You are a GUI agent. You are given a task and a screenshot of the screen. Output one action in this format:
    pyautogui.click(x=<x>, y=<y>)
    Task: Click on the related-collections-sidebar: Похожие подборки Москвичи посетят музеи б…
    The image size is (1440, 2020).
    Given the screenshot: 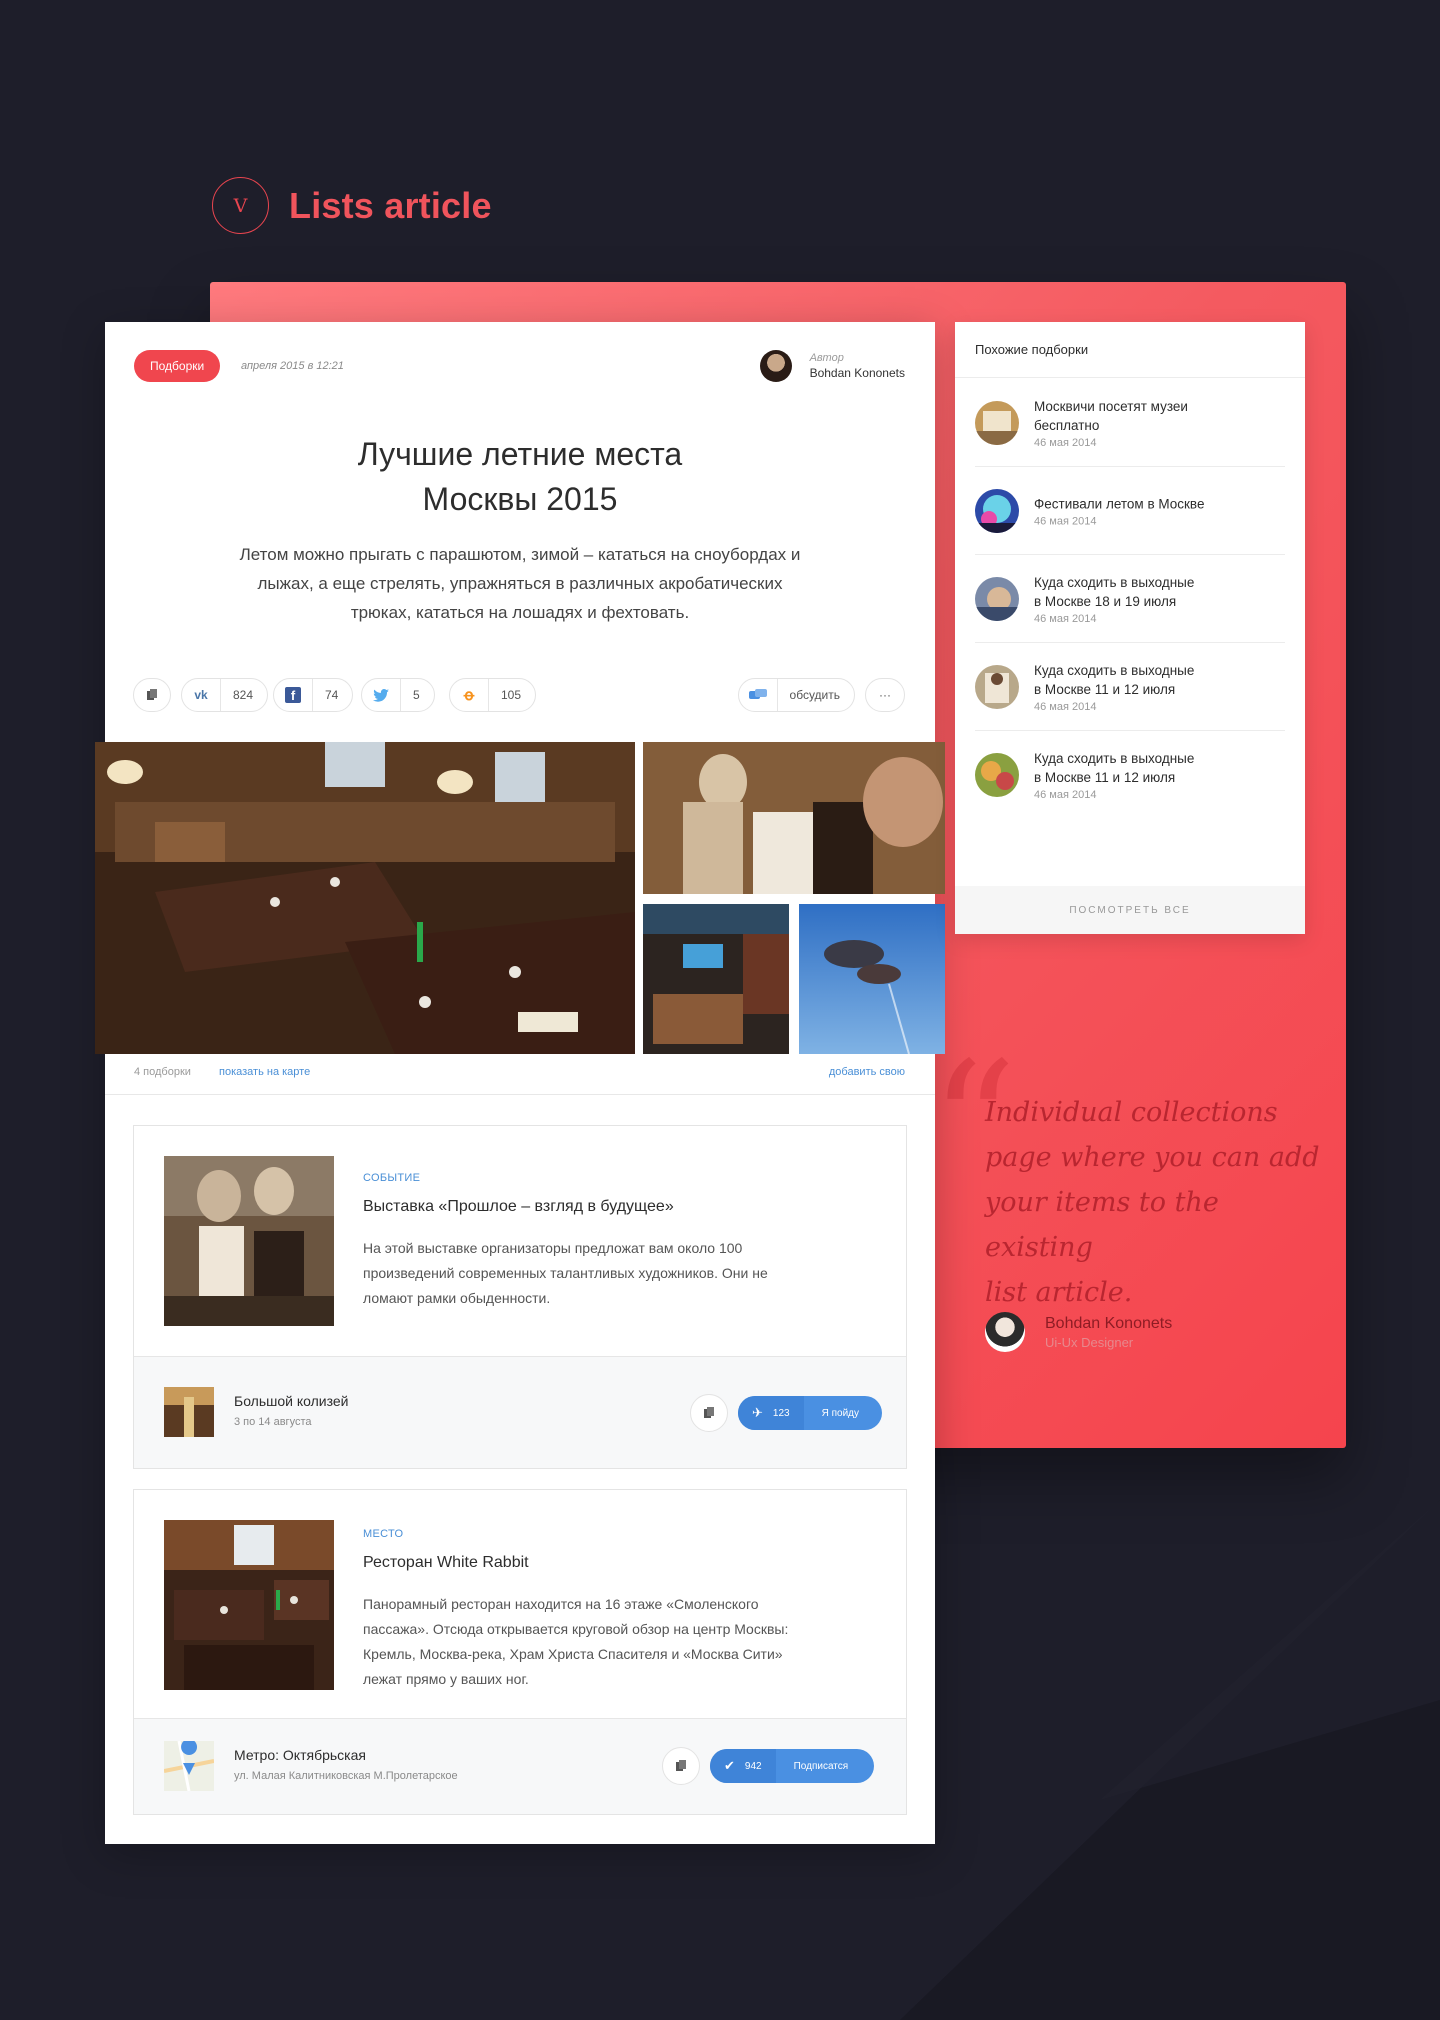 What is the action you would take?
    pyautogui.click(x=1130, y=628)
    